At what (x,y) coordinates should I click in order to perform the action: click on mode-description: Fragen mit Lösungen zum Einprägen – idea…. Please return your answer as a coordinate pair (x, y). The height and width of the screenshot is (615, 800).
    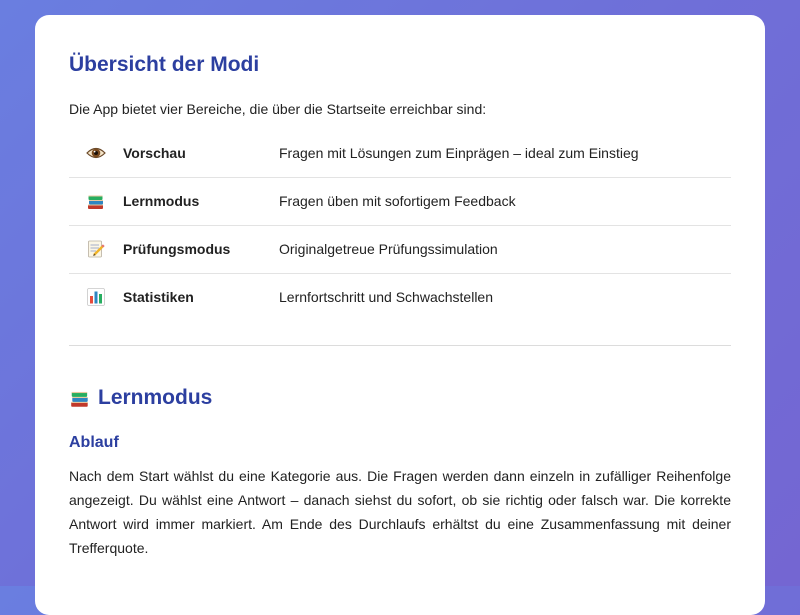
    Looking at the image, I should click on (459, 152).